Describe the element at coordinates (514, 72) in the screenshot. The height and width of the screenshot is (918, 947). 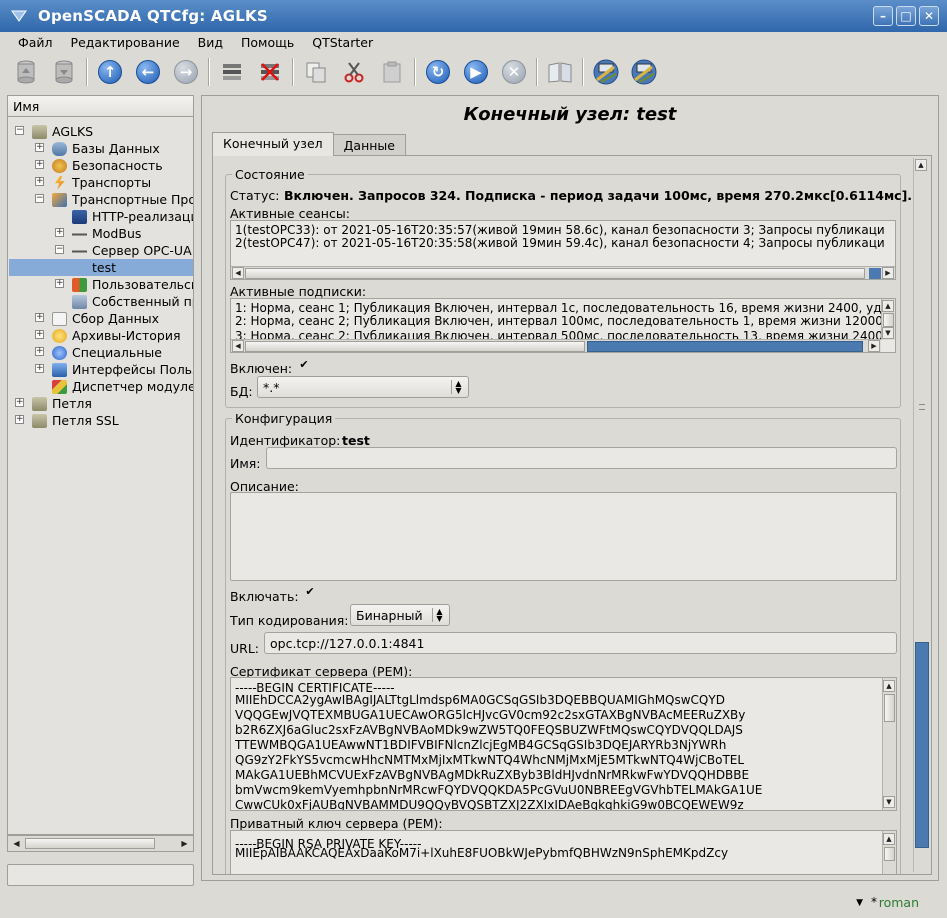
I see `stop-icon: ✕` at that location.